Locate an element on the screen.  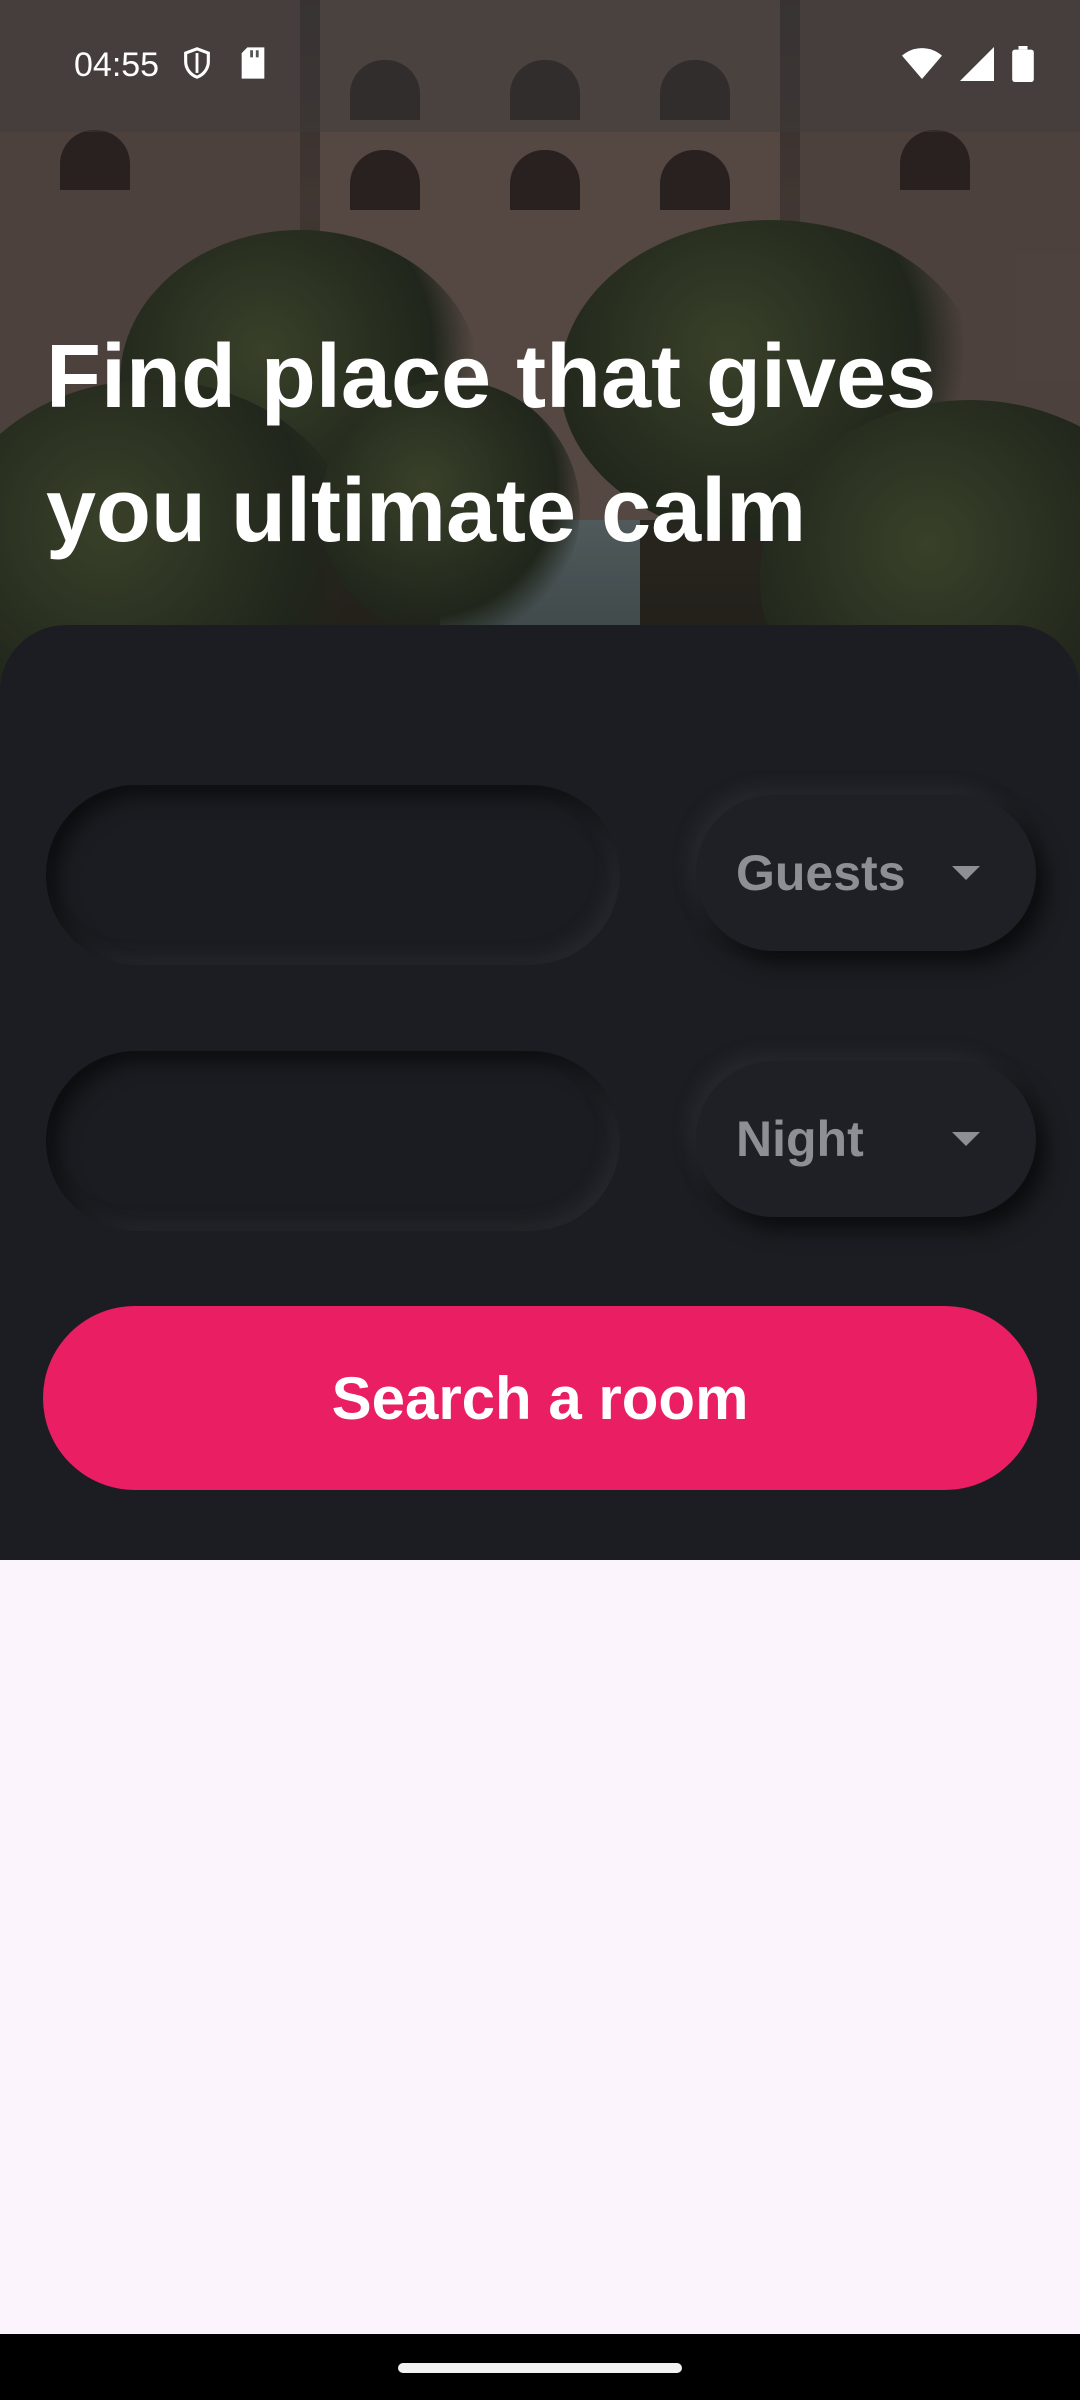
status-bar: 04:55 is located at coordinates (540, 66).